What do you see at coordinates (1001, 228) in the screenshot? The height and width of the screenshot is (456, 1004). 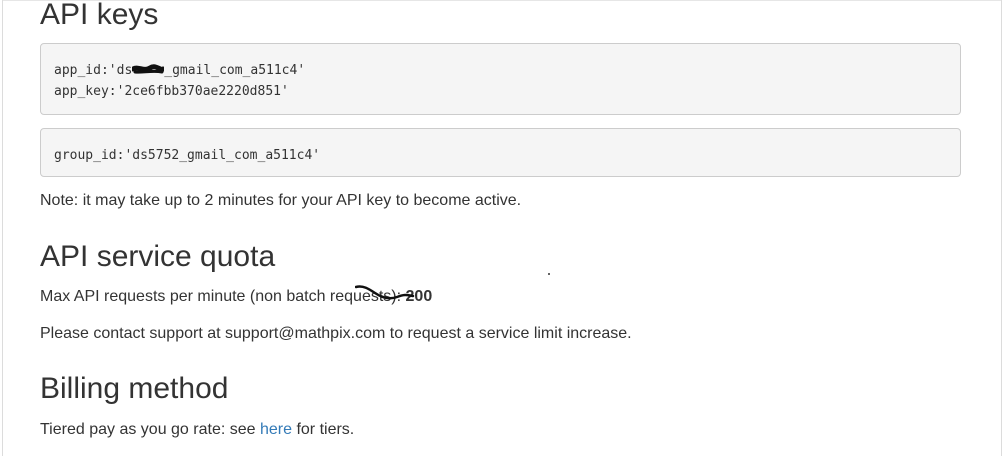 I see `page-right-border` at bounding box center [1001, 228].